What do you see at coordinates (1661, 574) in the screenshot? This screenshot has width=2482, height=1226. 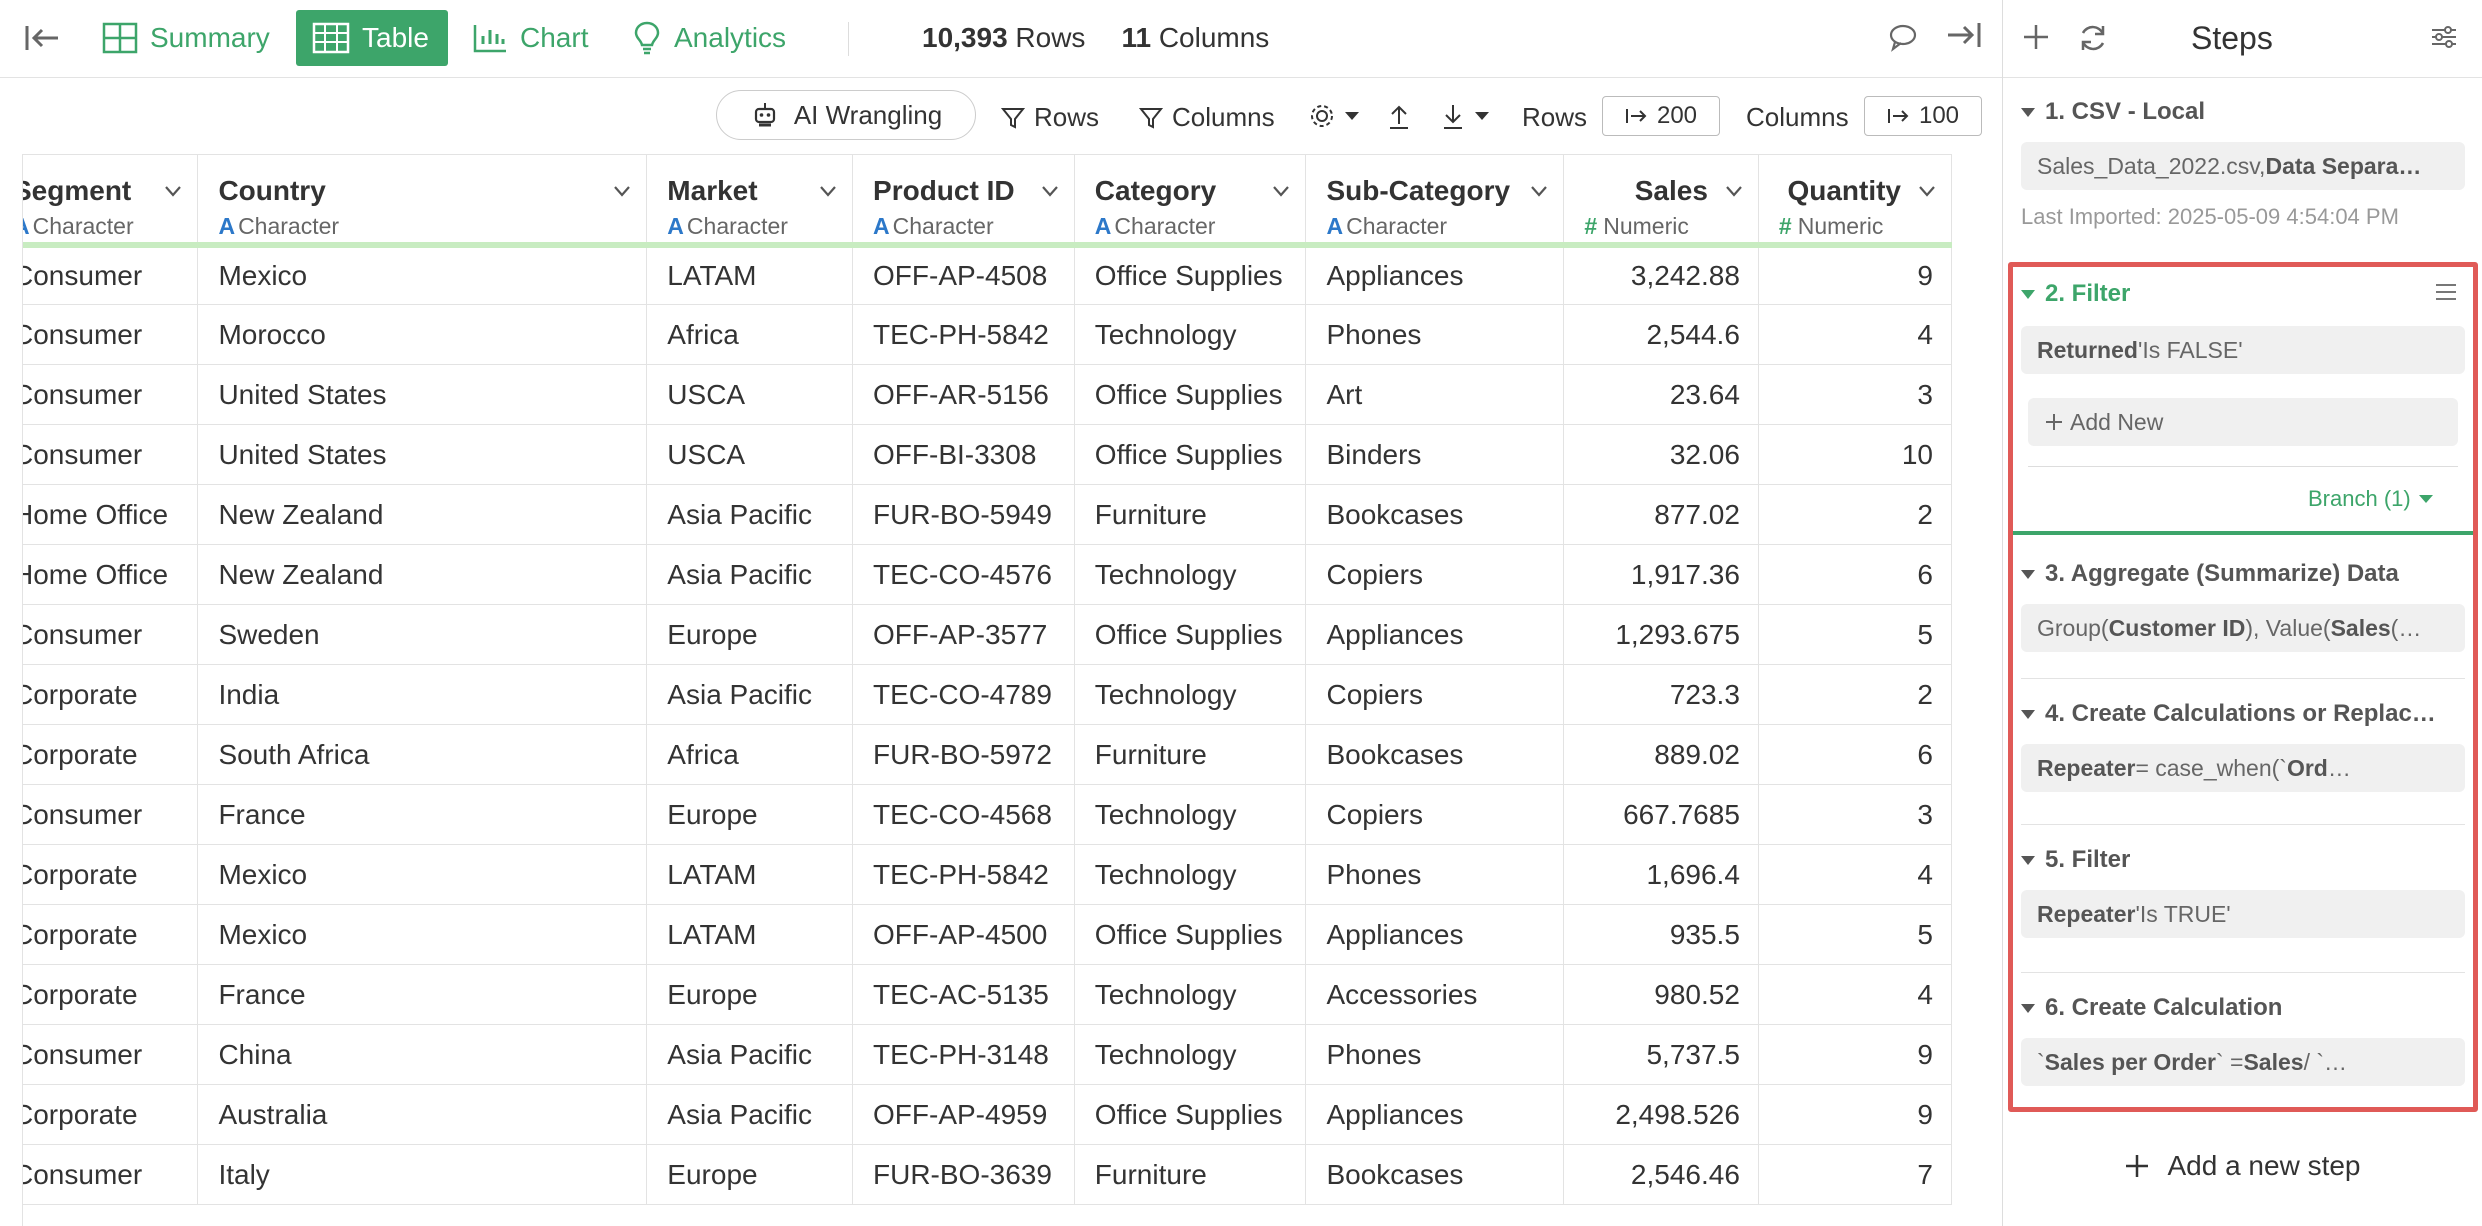 I see `table-cell: 1,917.36` at bounding box center [1661, 574].